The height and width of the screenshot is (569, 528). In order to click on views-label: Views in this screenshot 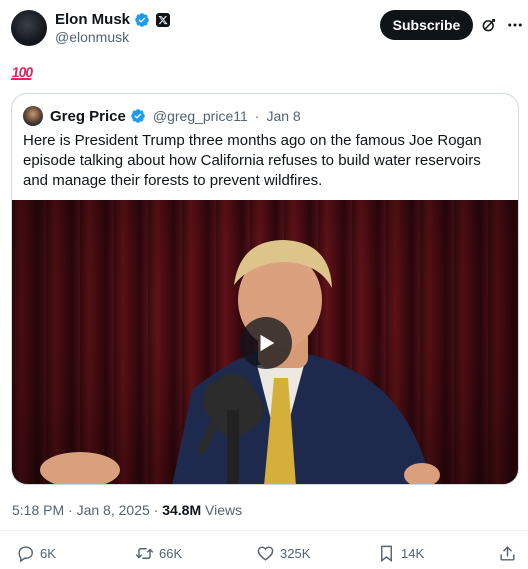, I will do `click(224, 510)`.